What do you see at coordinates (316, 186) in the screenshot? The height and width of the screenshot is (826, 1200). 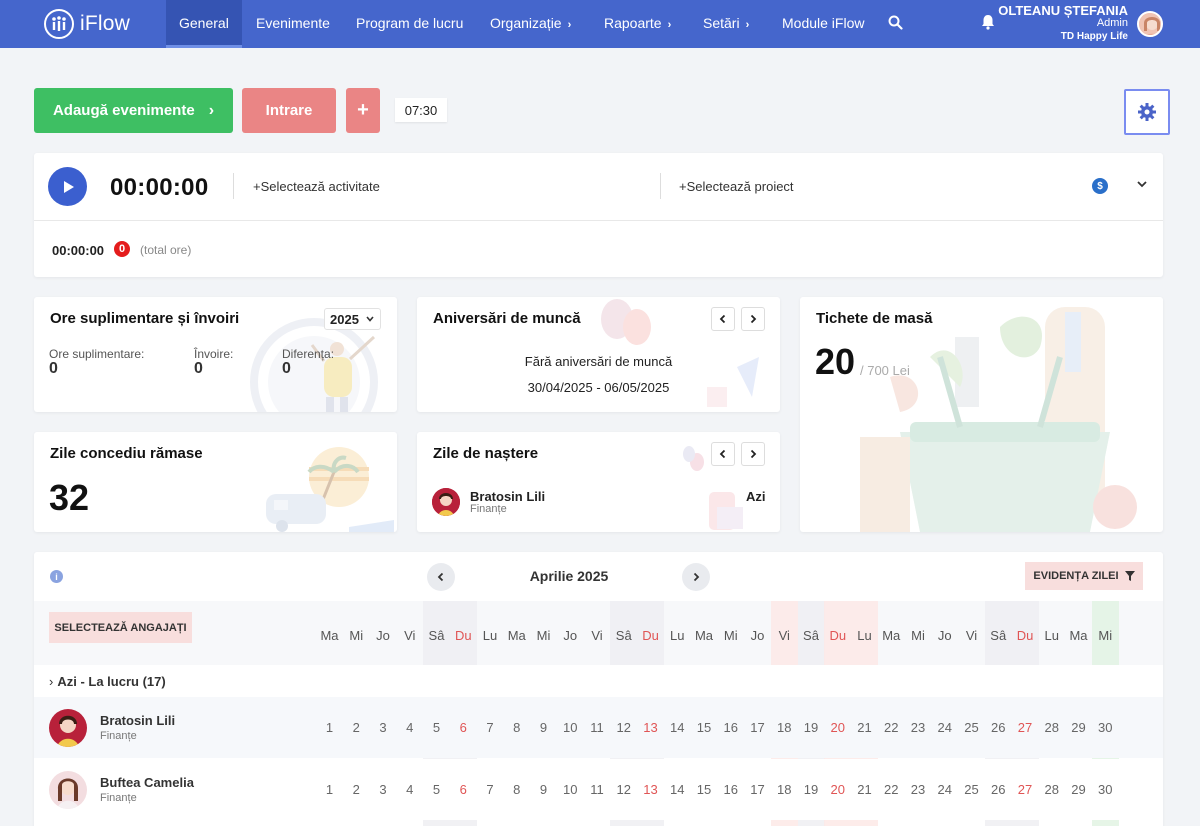 I see `select-activity-button: +Selectează activitate` at bounding box center [316, 186].